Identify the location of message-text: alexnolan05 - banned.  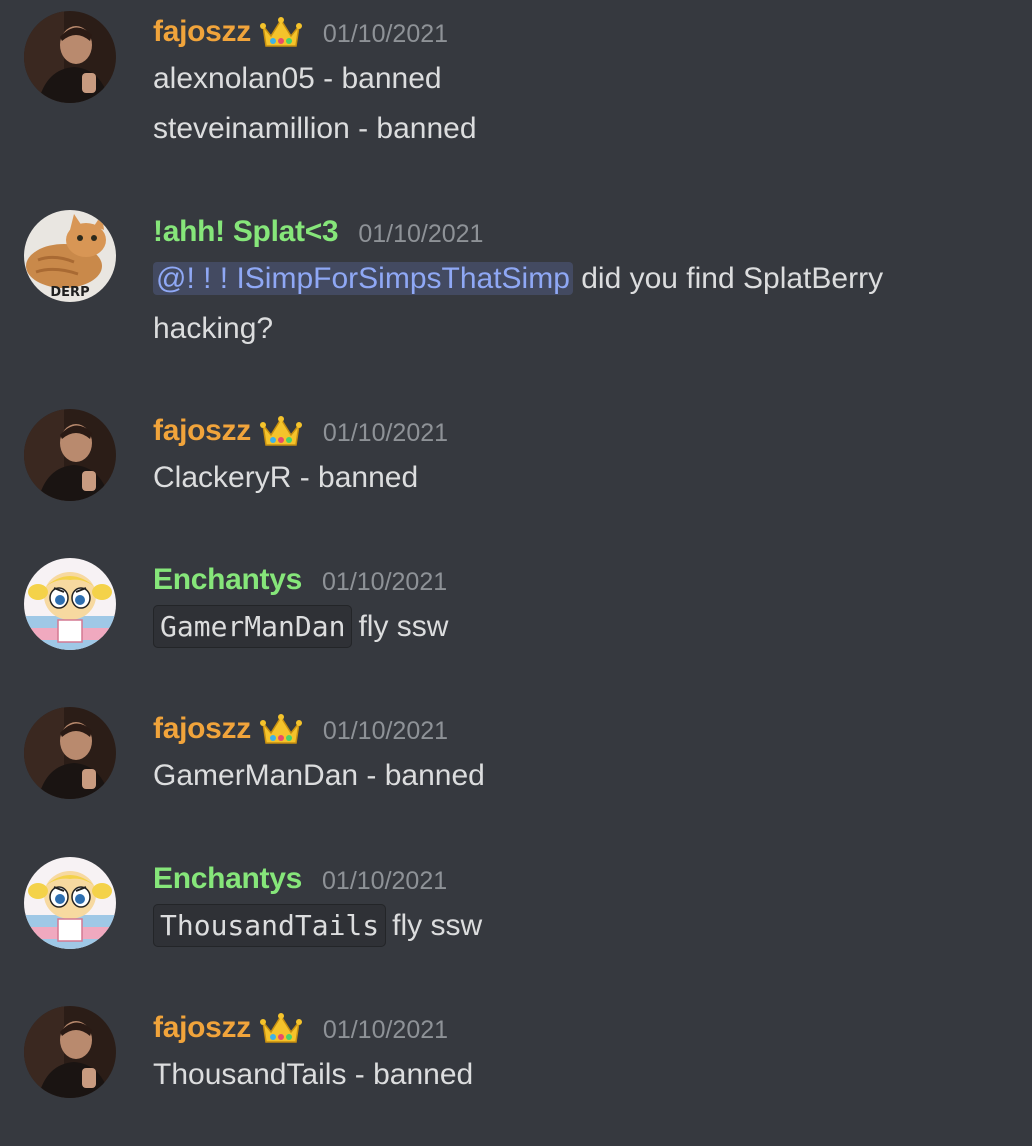
(297, 78).